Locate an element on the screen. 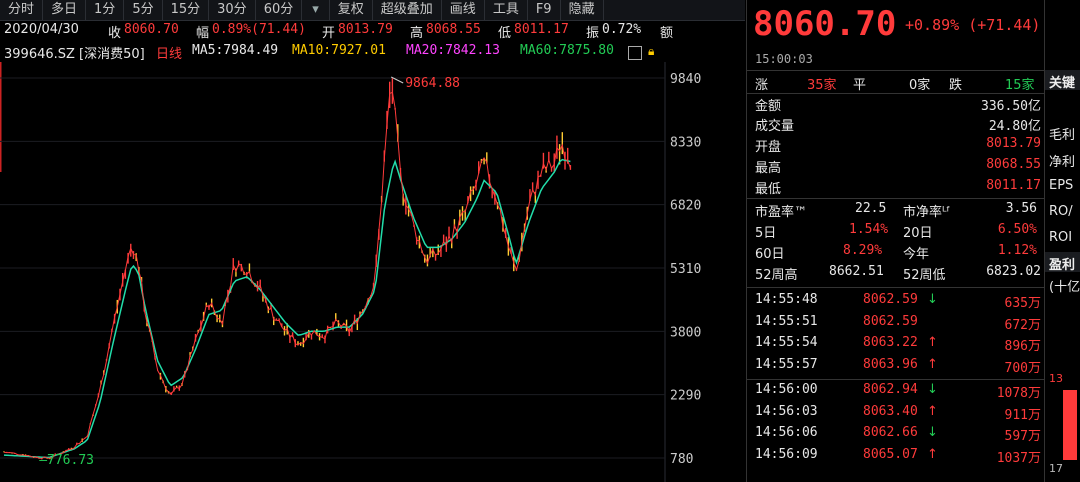 The image size is (1080, 482). draw-line-button: 画线 is located at coordinates (463, 10).